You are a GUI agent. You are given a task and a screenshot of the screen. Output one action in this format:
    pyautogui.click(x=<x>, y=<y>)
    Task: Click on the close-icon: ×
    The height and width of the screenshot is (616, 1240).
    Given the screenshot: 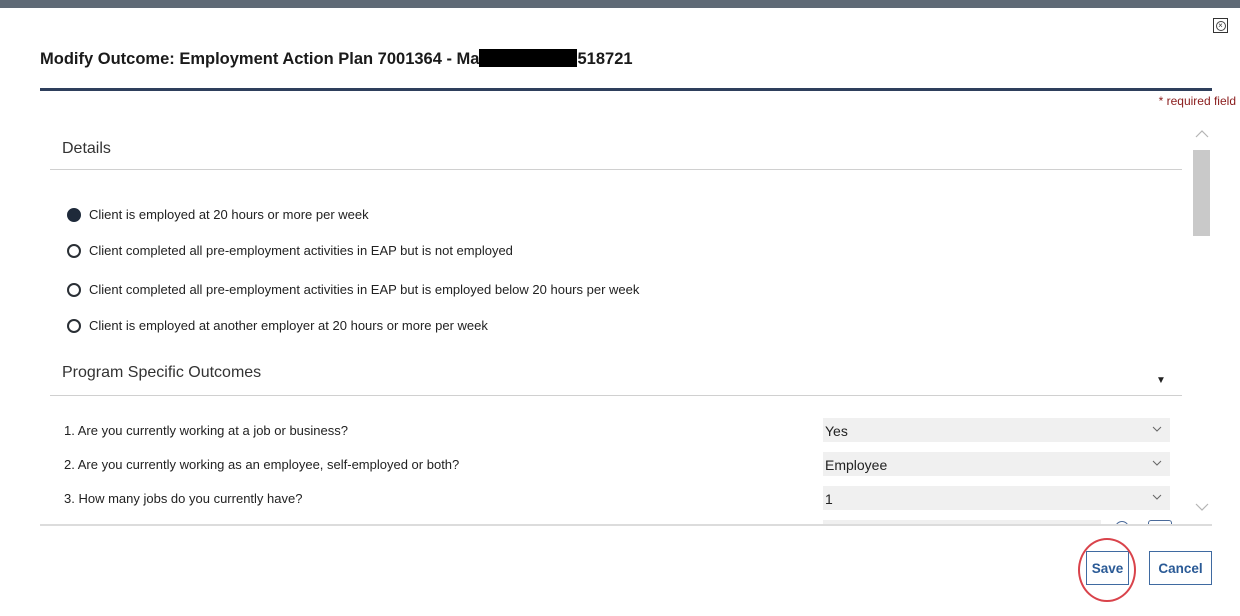 What is the action you would take?
    pyautogui.click(x=1220, y=25)
    